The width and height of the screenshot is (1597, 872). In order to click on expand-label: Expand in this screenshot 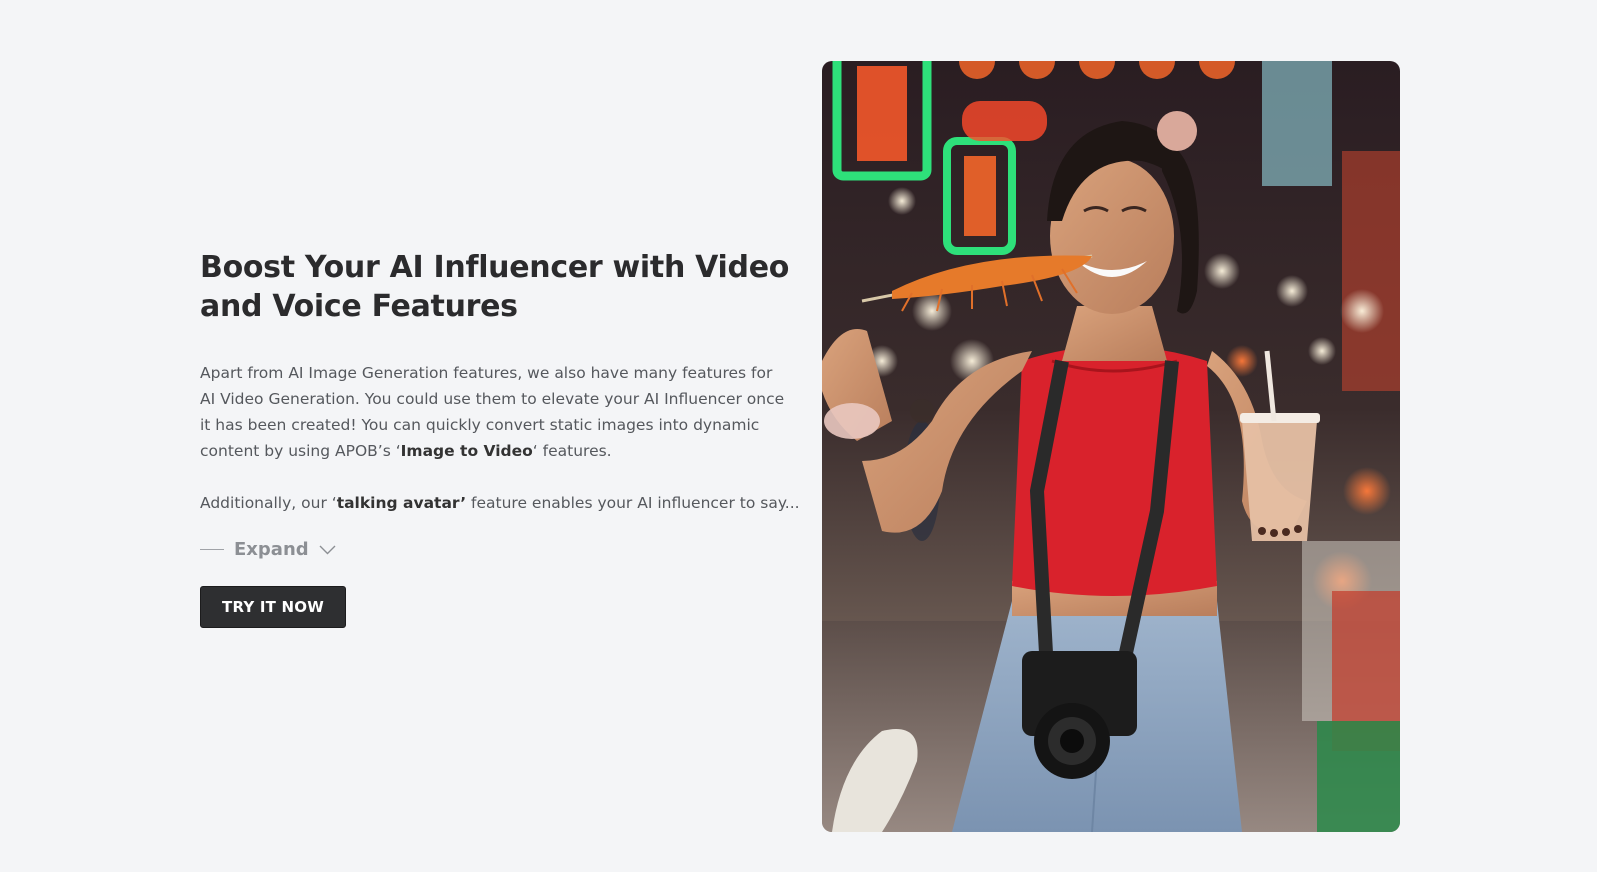, I will do `click(271, 549)`.